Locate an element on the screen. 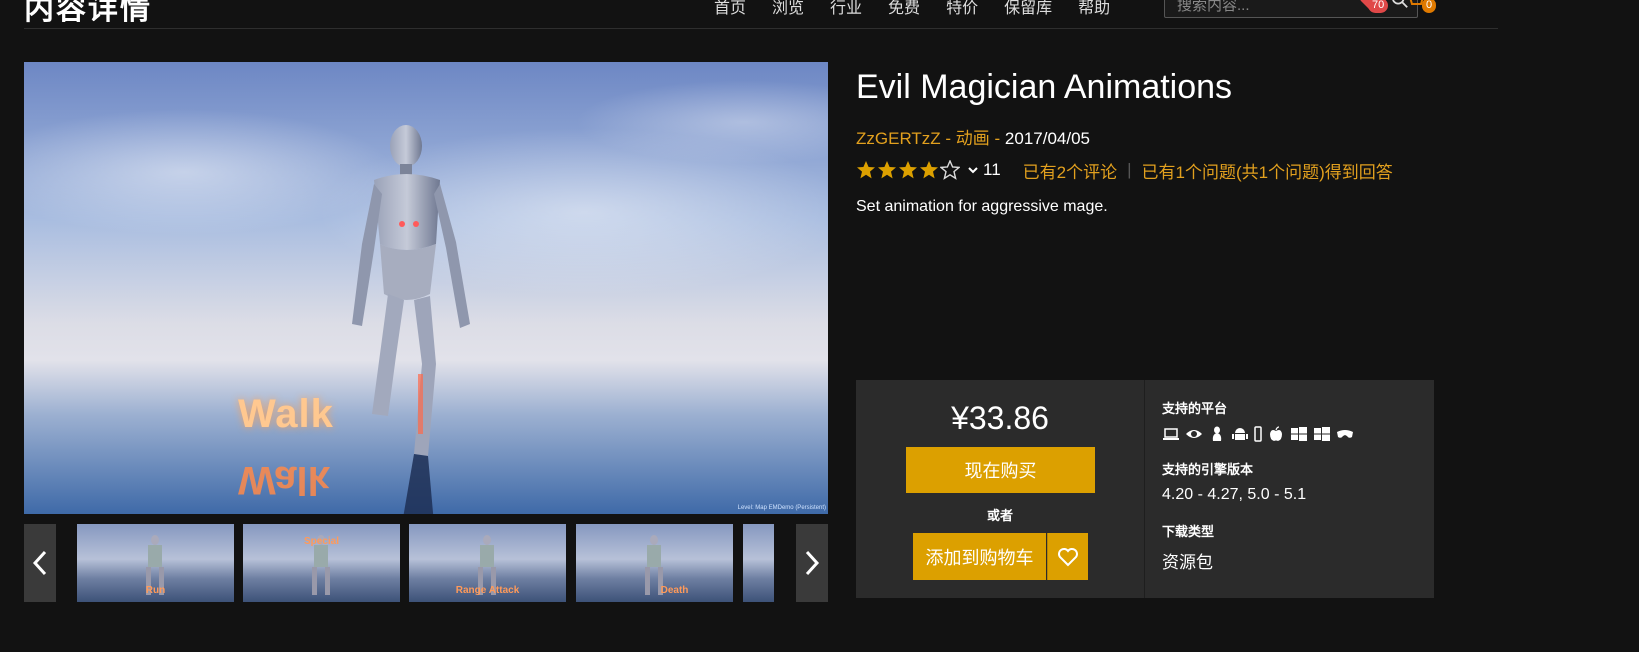 The height and width of the screenshot is (652, 1639). buy-now-button: 现在购买 is located at coordinates (1000, 470).